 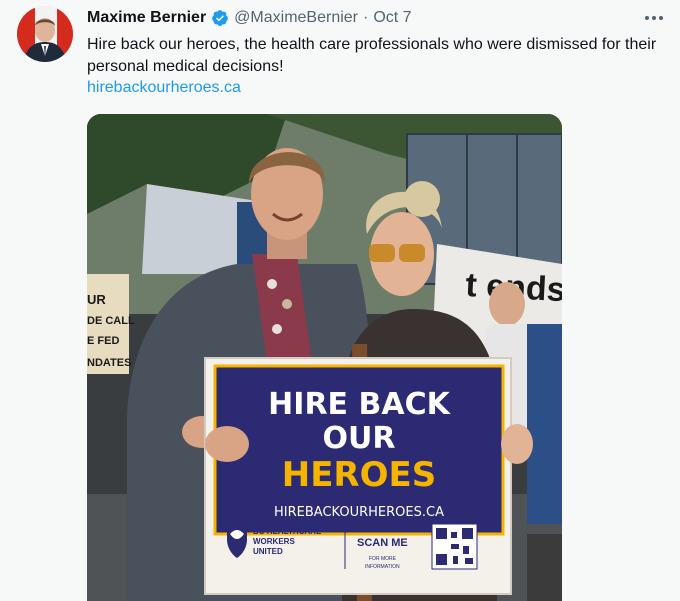 I want to click on sign-scan-sub-1: FOR MORE, so click(x=383, y=559).